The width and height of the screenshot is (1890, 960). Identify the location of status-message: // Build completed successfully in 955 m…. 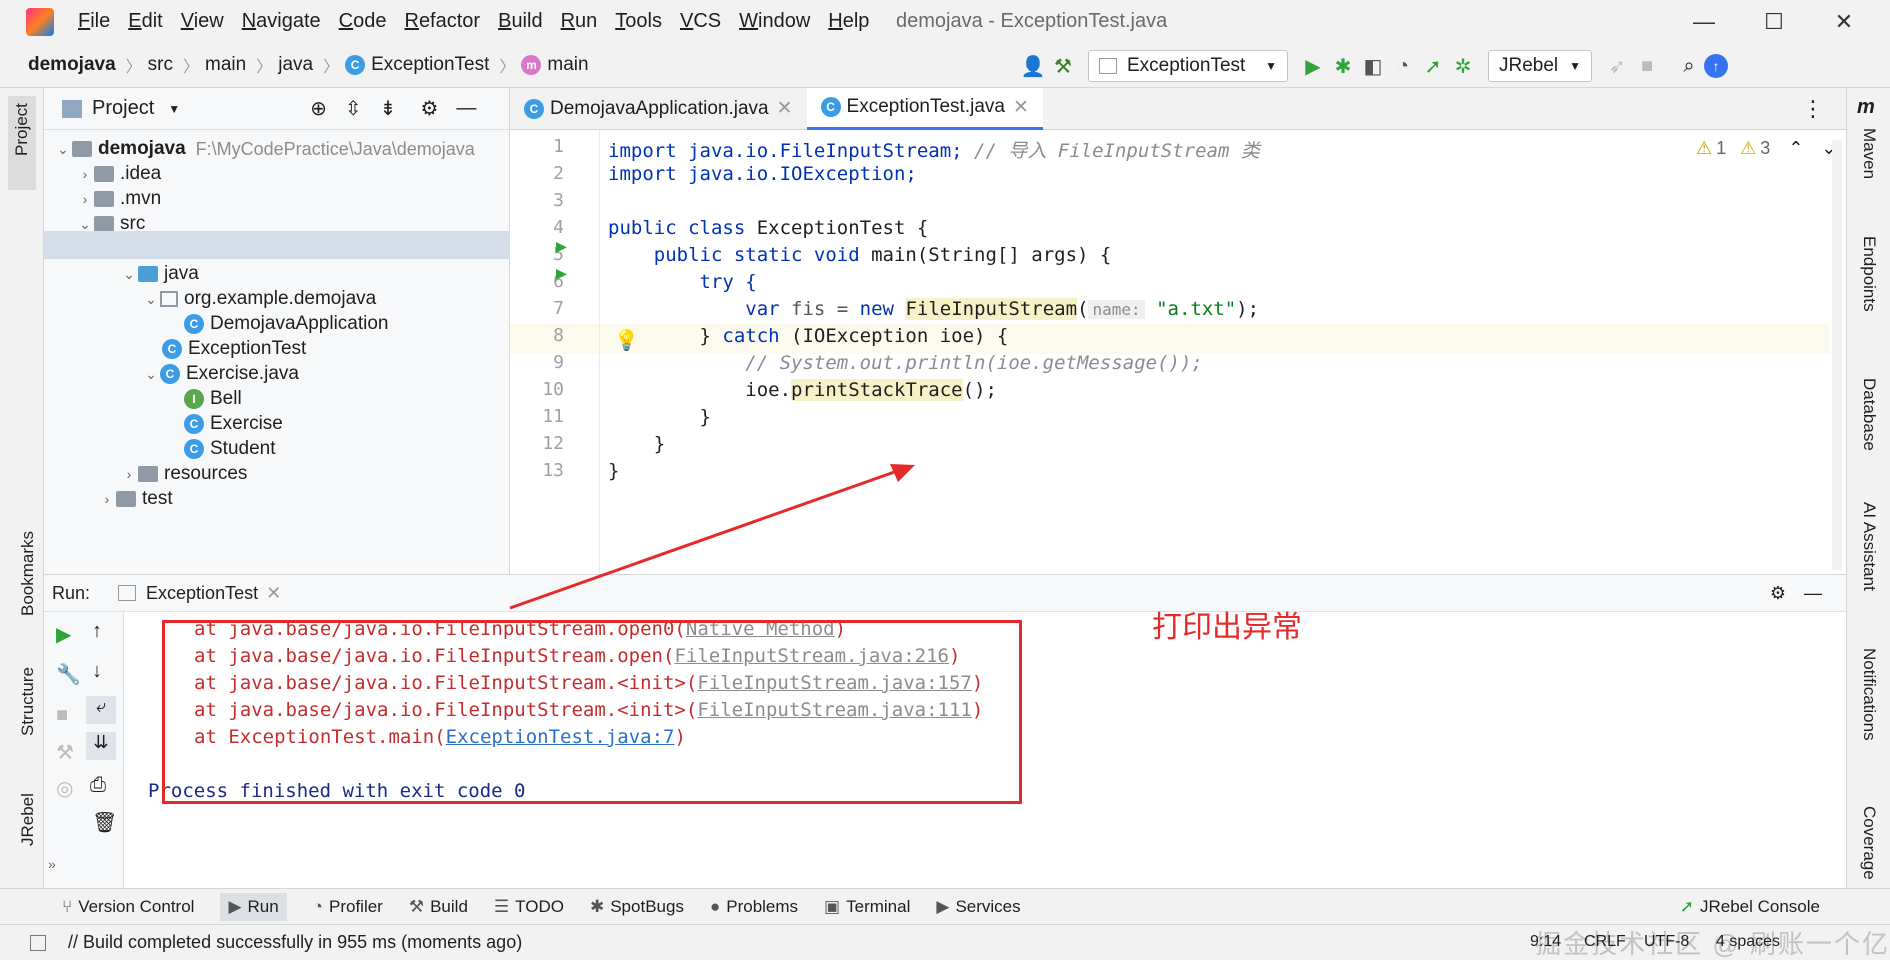
(295, 942).